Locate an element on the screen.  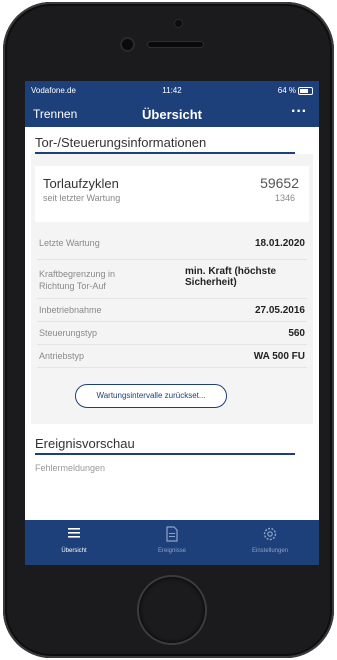
list-icon is located at coordinates (74, 535).